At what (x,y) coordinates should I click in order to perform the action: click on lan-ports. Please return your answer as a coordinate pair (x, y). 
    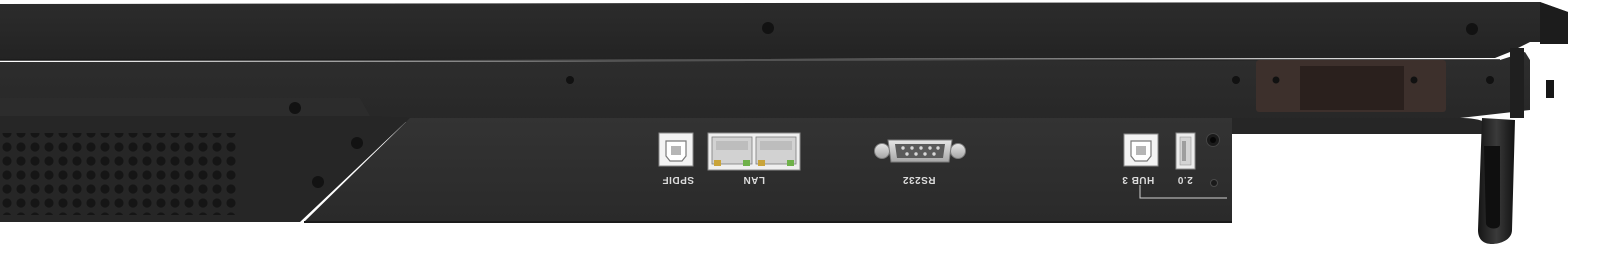
    Looking at the image, I should click on (754, 151).